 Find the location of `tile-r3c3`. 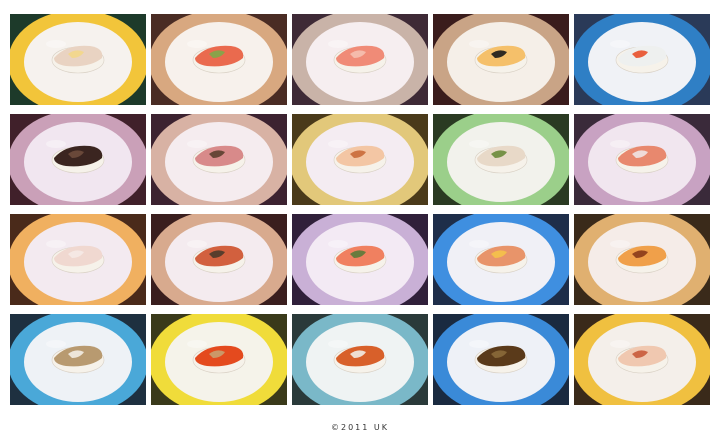

tile-r3c3 is located at coordinates (360, 259).